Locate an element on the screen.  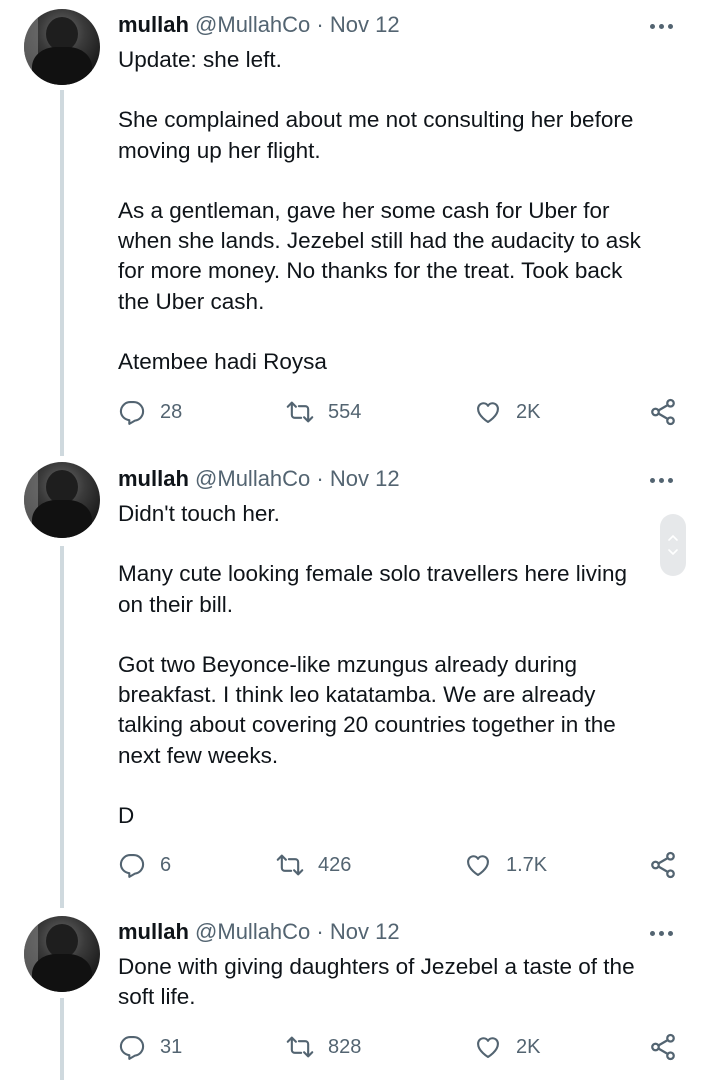
reply-button: 6 is located at coordinates (144, 865).